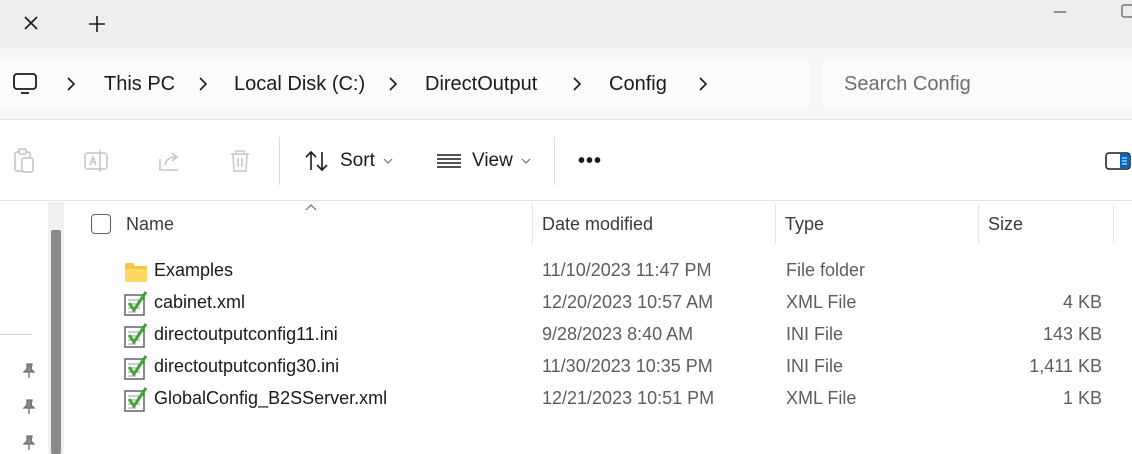 The image size is (1132, 454). Describe the element at coordinates (449, 161) in the screenshot. I see `view-list-icon` at that location.